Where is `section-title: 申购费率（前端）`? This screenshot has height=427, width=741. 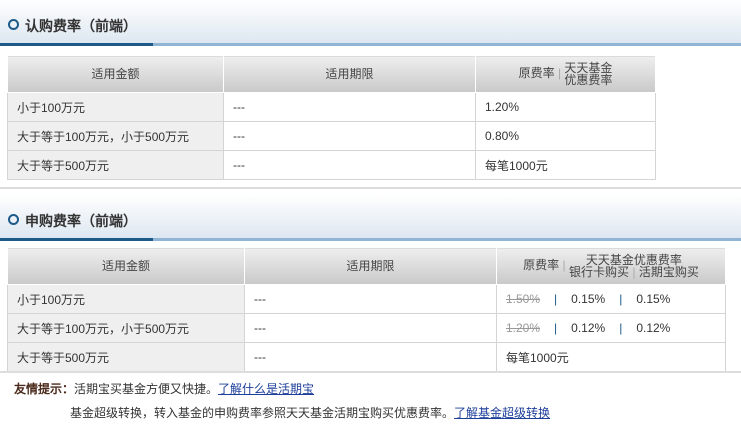
section-title: 申购费率（前端） is located at coordinates (81, 221).